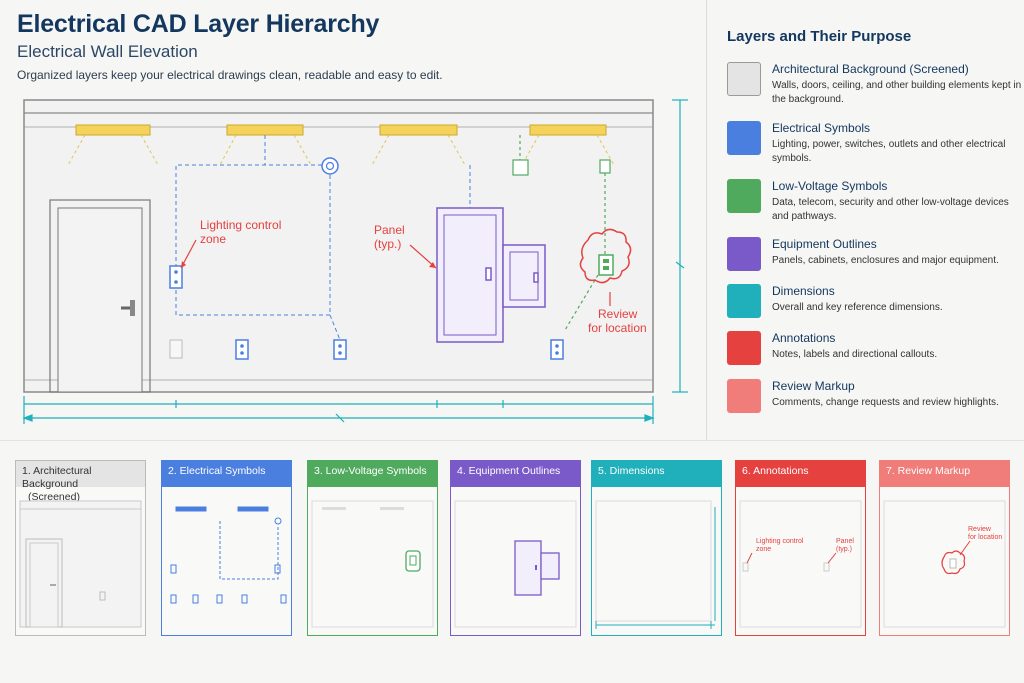 Image resolution: width=1024 pixels, height=683 pixels. I want to click on legend-swatch-electrical, so click(744, 138).